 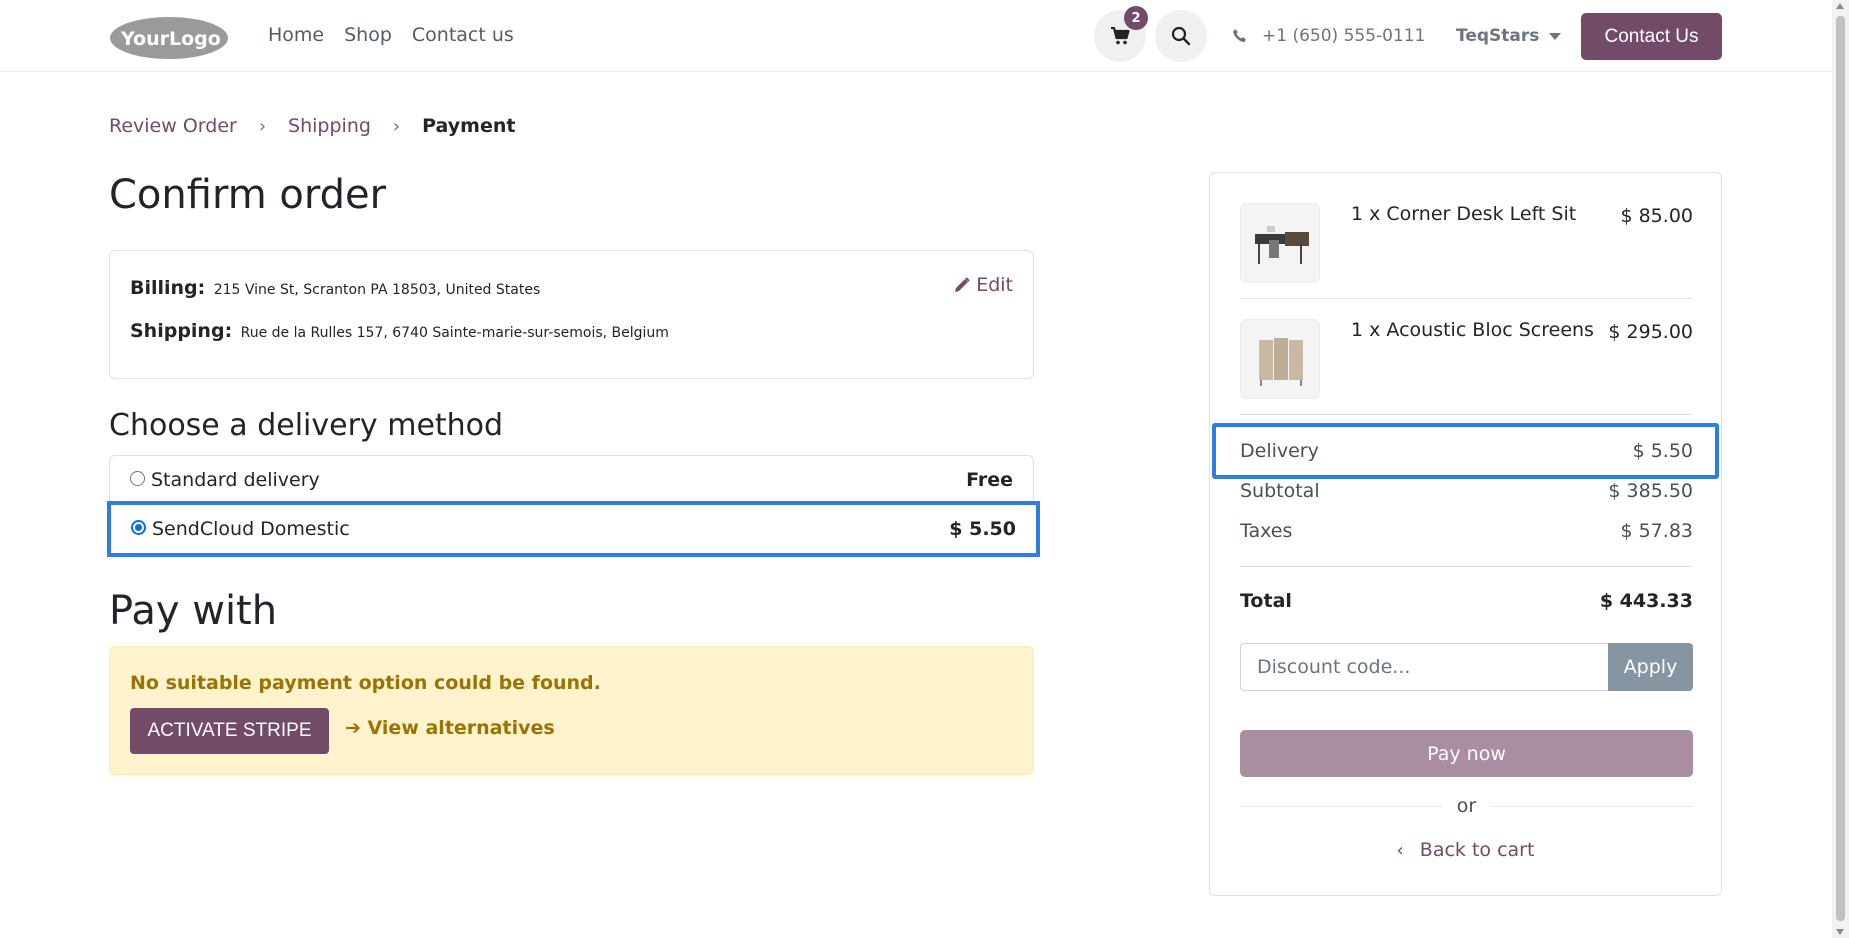 I want to click on caret-down-icon, so click(x=1555, y=36).